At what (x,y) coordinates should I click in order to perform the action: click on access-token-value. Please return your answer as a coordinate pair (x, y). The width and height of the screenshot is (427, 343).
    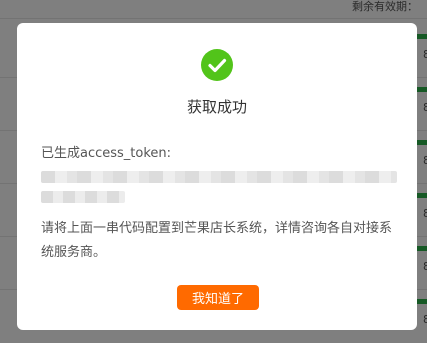
    Looking at the image, I should click on (217, 187).